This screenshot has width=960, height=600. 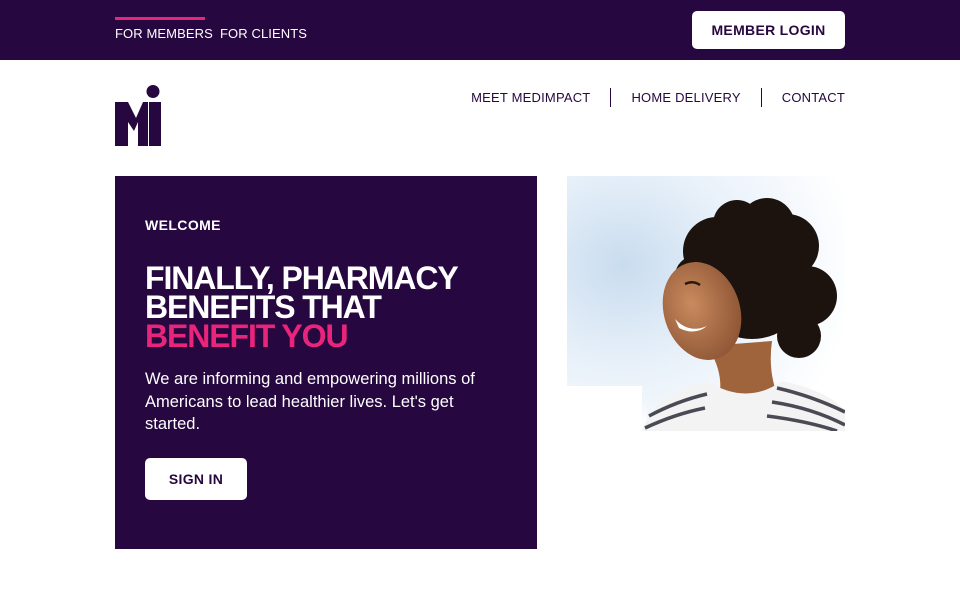 I want to click on mi-logo-icon, so click(x=138, y=115).